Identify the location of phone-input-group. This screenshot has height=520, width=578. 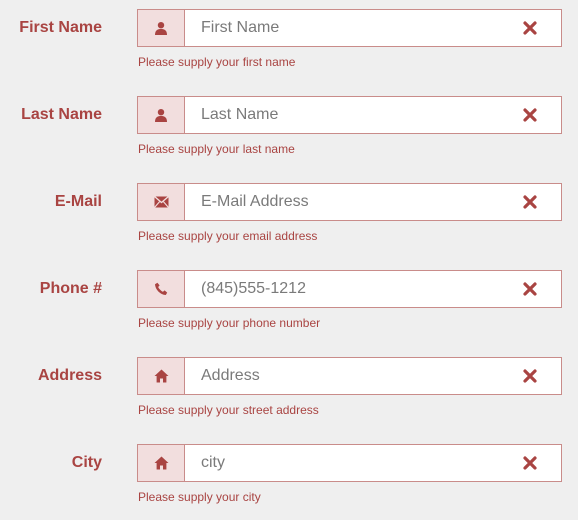
(349, 289).